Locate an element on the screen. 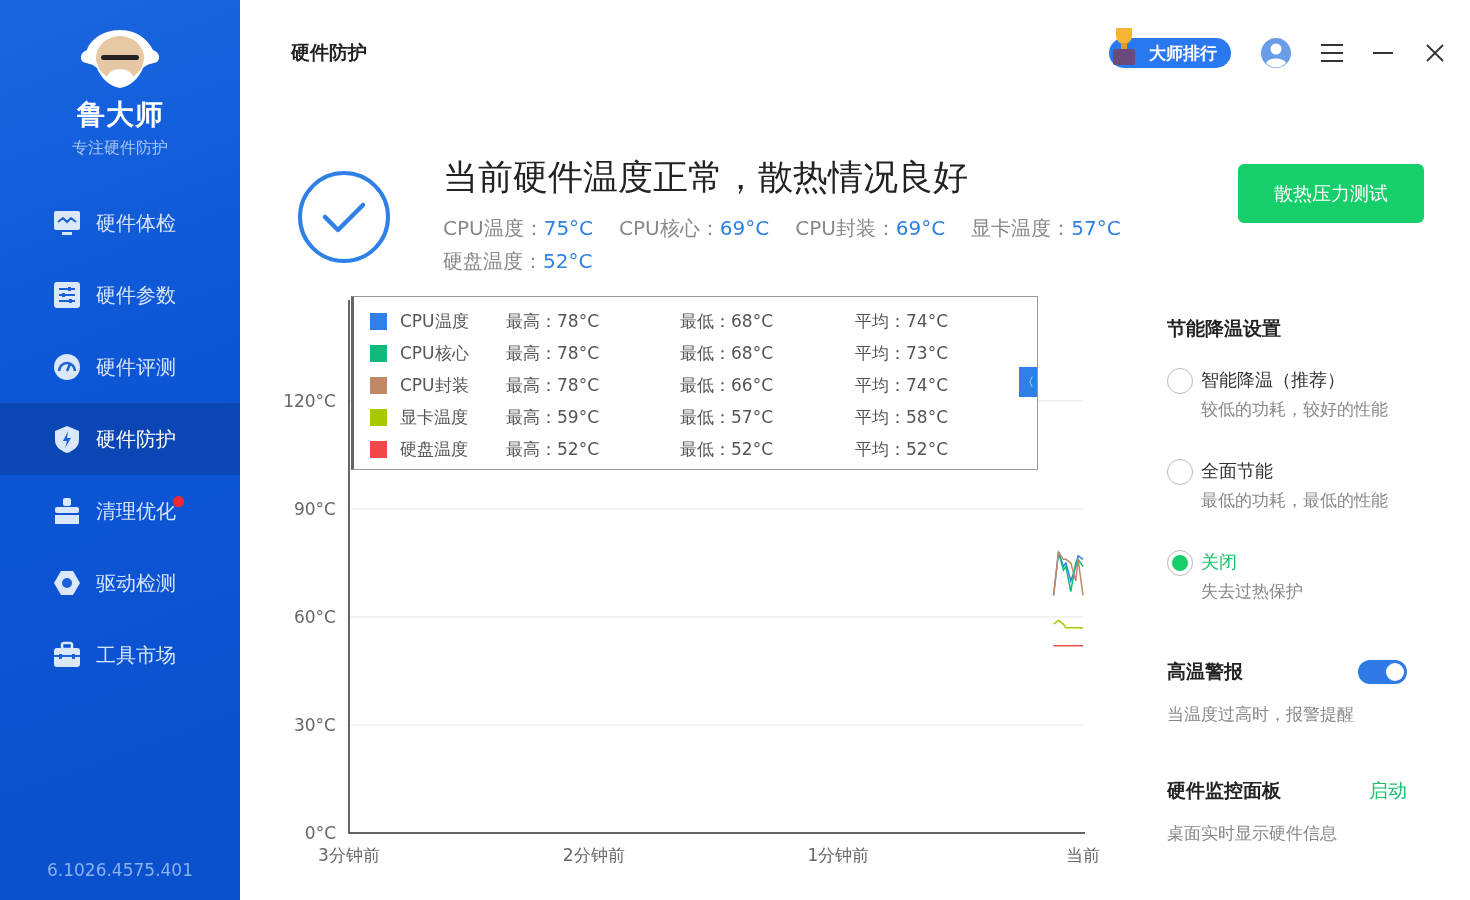 This screenshot has height=900, width=1470. brand-name: 鲁大师 is located at coordinates (120, 115).